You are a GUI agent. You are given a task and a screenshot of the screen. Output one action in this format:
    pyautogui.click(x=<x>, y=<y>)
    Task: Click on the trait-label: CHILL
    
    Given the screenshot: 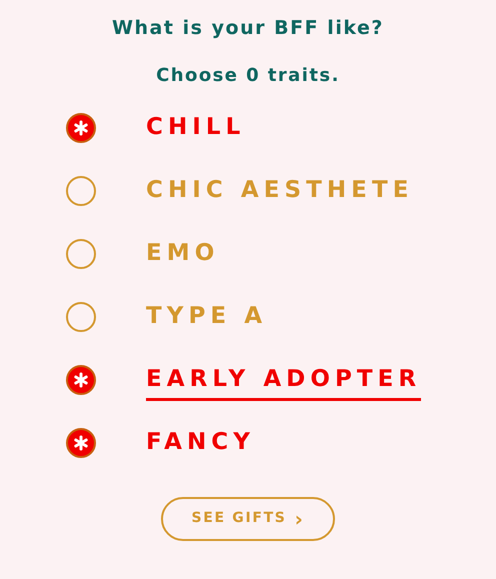 What is the action you would take?
    pyautogui.click(x=196, y=130)
    